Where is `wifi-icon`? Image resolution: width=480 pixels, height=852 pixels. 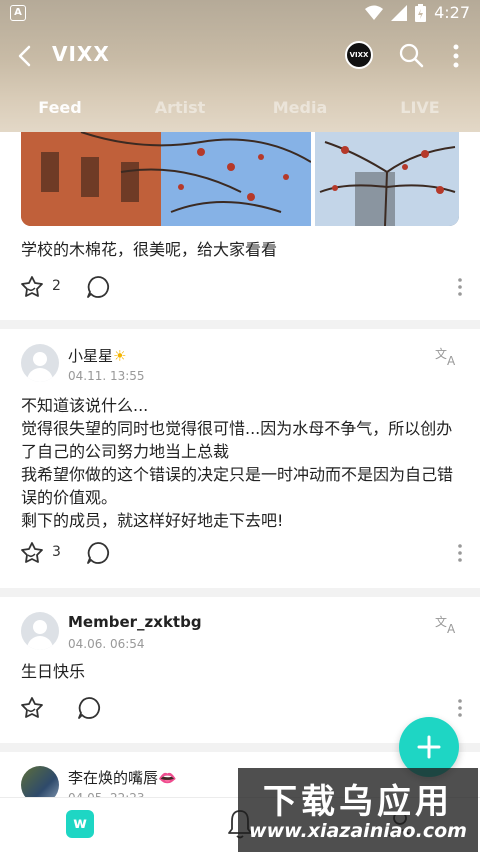 wifi-icon is located at coordinates (374, 12).